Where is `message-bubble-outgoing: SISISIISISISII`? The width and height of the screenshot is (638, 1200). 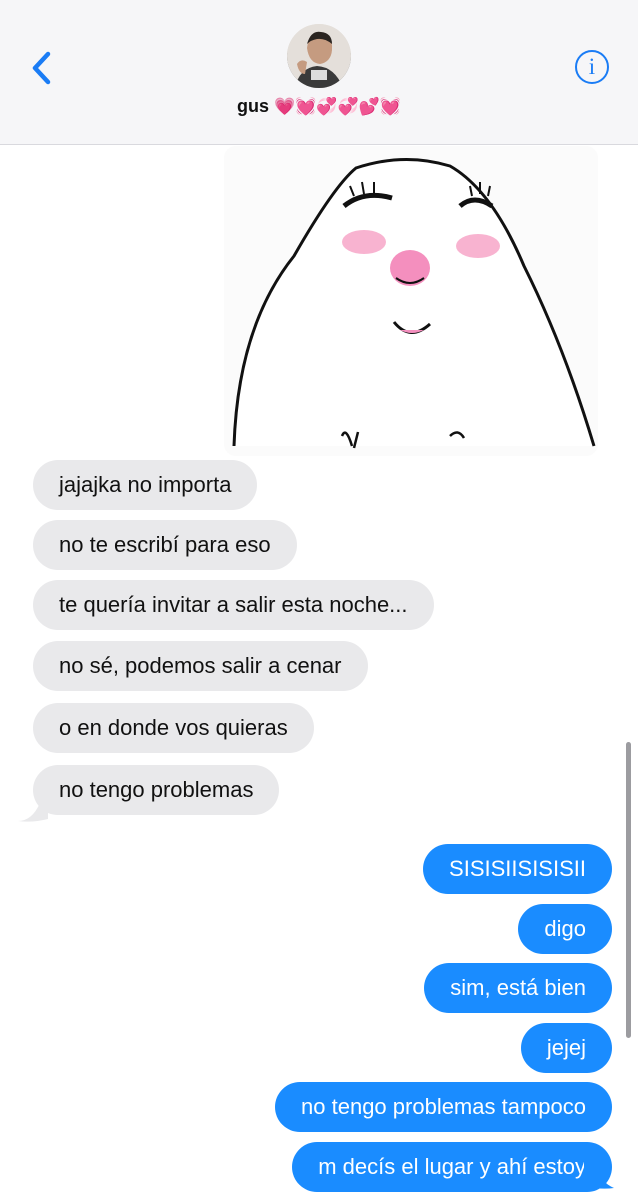 message-bubble-outgoing: SISISIISISISII is located at coordinates (517, 869).